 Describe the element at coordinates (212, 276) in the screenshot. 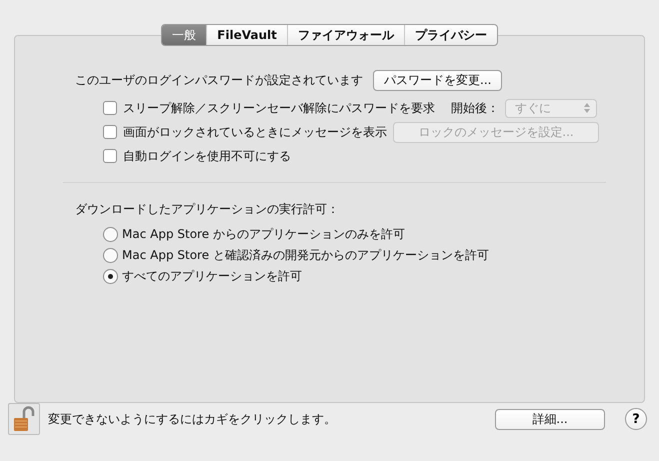

I see `radio-label: すべてのアプリケーションを許可` at that location.